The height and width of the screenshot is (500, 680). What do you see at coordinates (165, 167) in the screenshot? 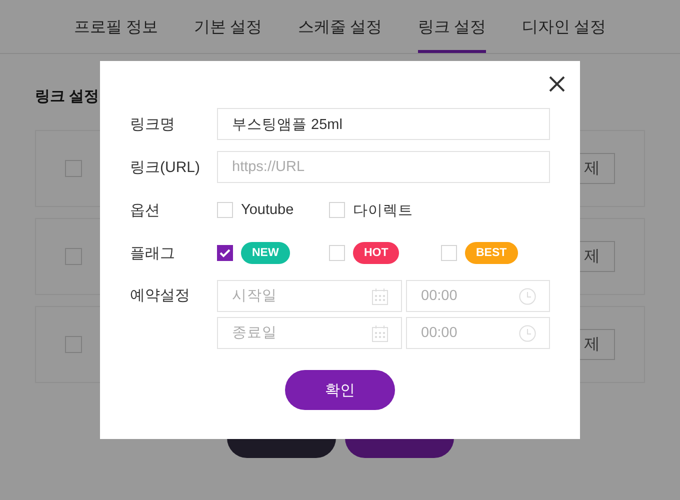
I see `field-label: 링크(URL)` at bounding box center [165, 167].